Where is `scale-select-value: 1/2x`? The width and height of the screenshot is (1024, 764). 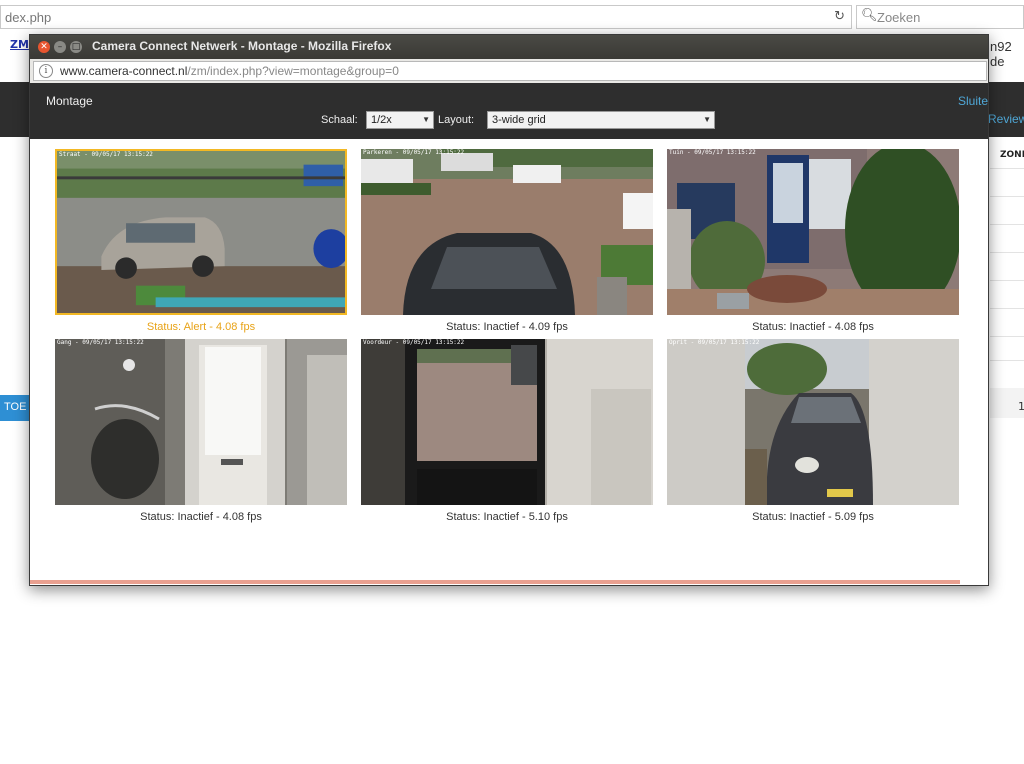 scale-select-value: 1/2x is located at coordinates (381, 120).